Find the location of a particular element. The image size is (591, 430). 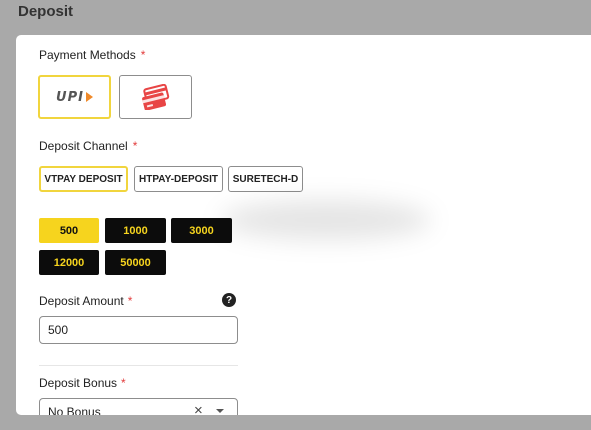

upi-logo-text: UPI is located at coordinates (70, 97).